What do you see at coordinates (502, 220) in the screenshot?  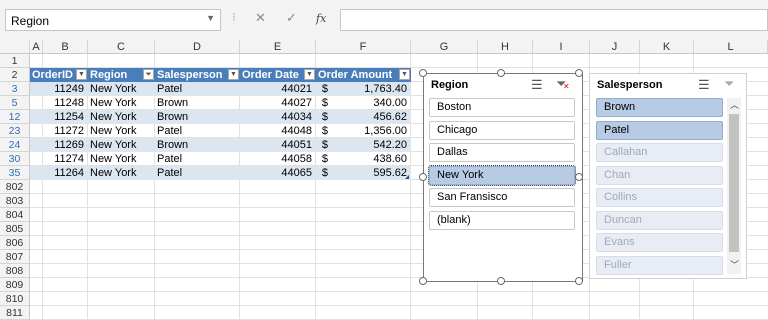 I see `slicer-item-blank: (blank)` at bounding box center [502, 220].